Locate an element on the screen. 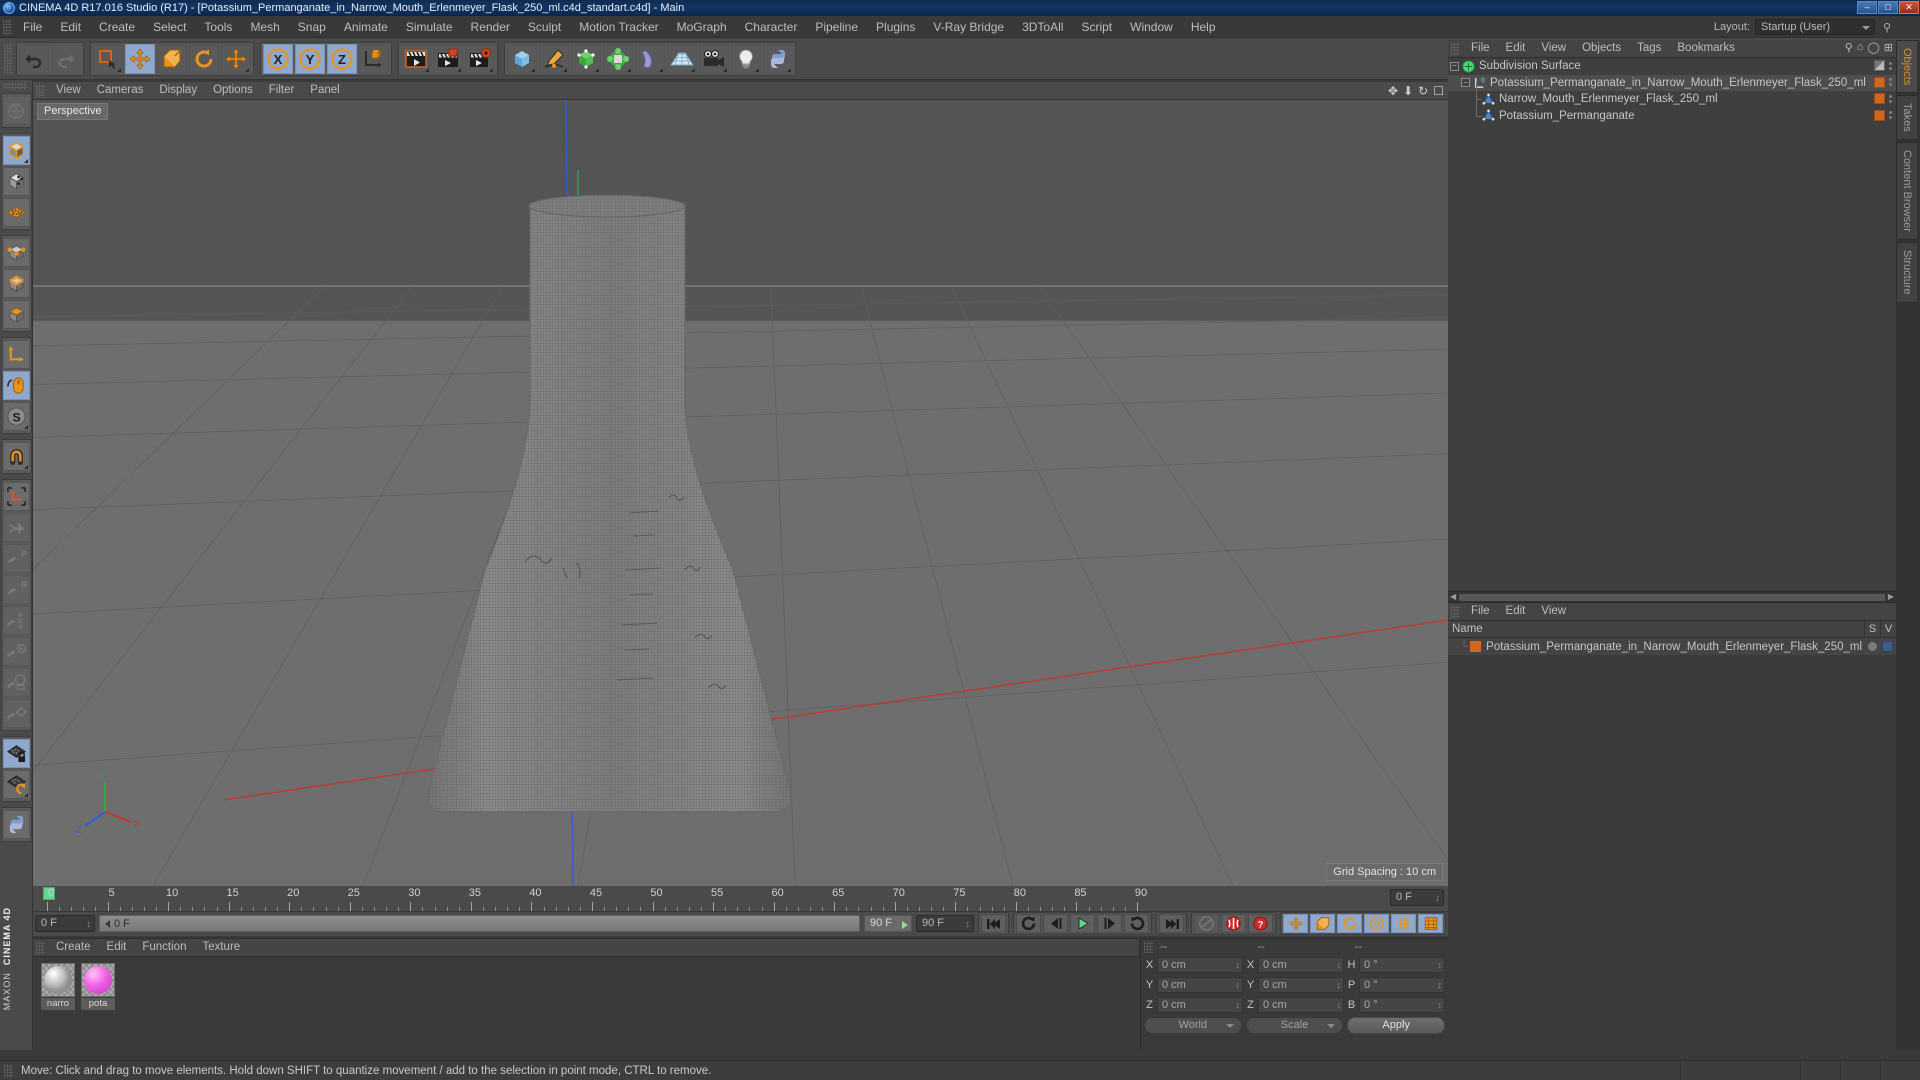 The width and height of the screenshot is (1920, 1080). menu-v-ray-bridge: V-Ray Bridge is located at coordinates (968, 27).